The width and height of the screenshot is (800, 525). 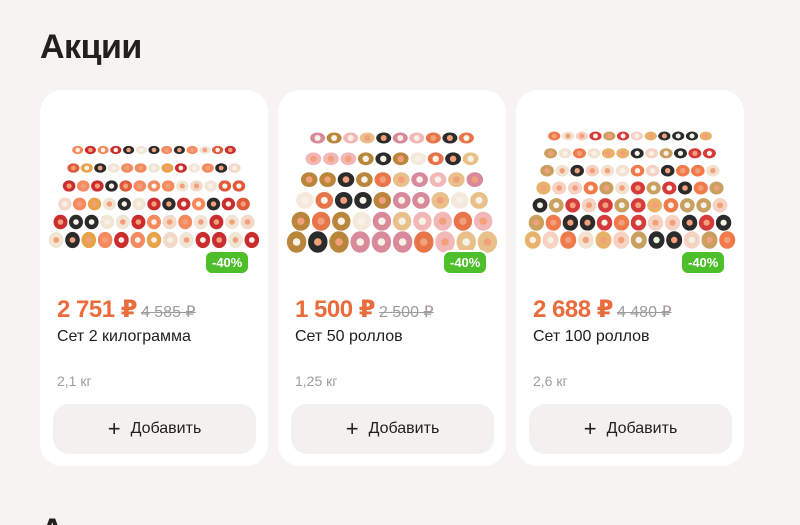 What do you see at coordinates (316, 381) in the screenshot?
I see `product-weight: 1,25 кг` at bounding box center [316, 381].